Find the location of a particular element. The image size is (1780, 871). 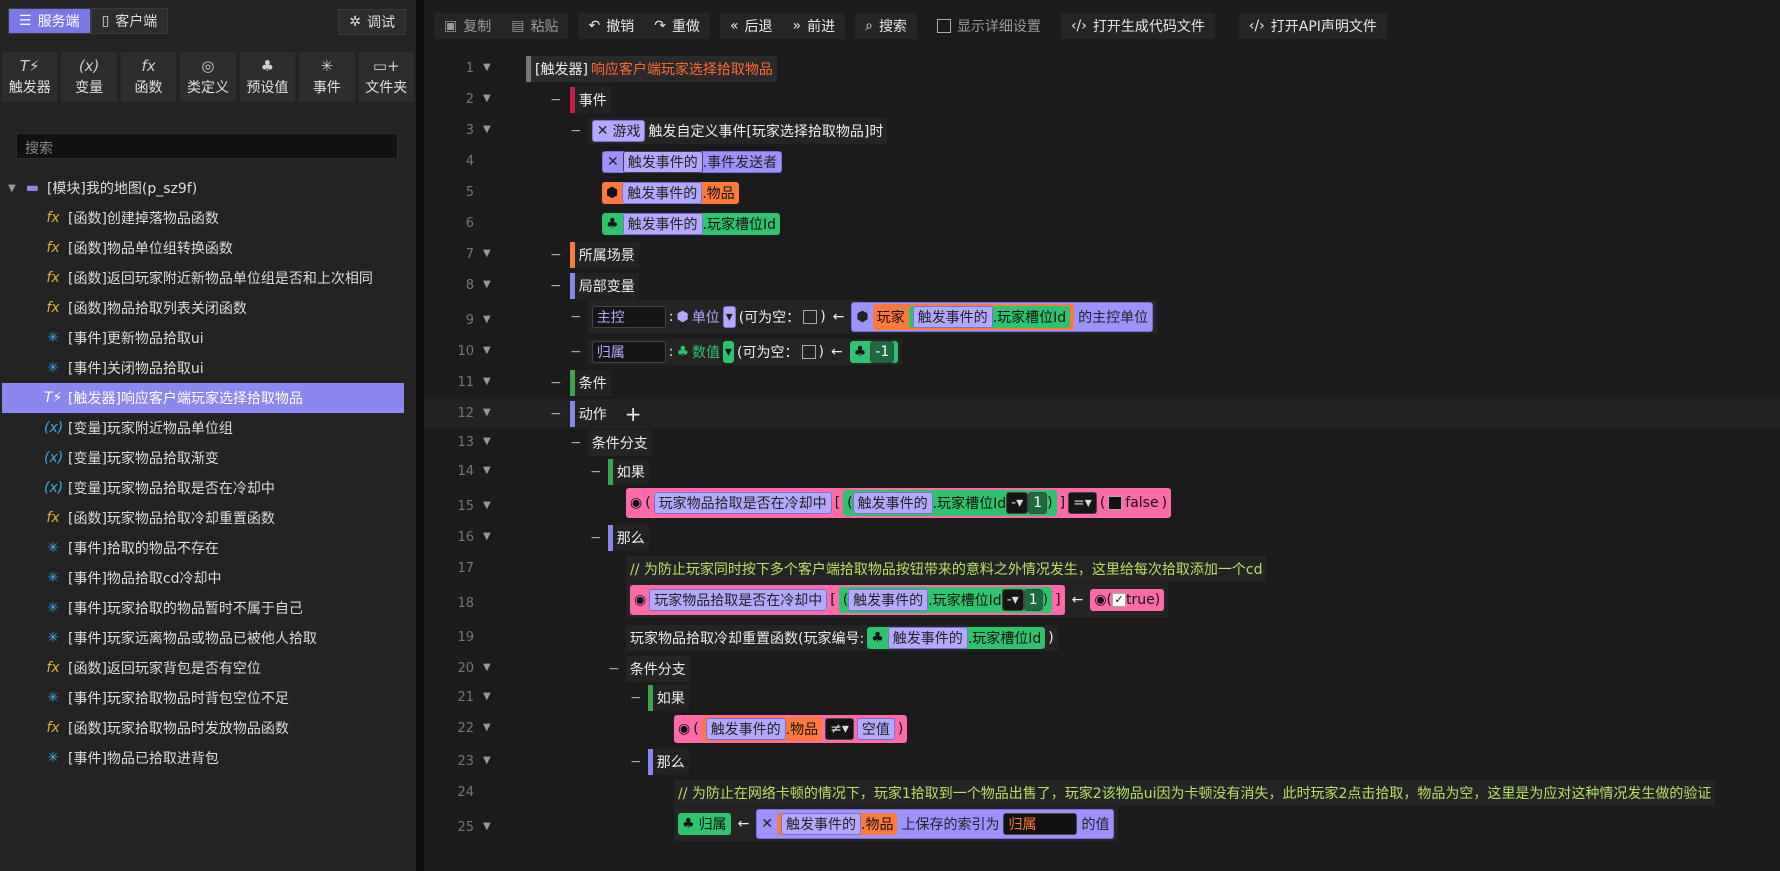

debug-button: ✲ 调试 is located at coordinates (372, 22).